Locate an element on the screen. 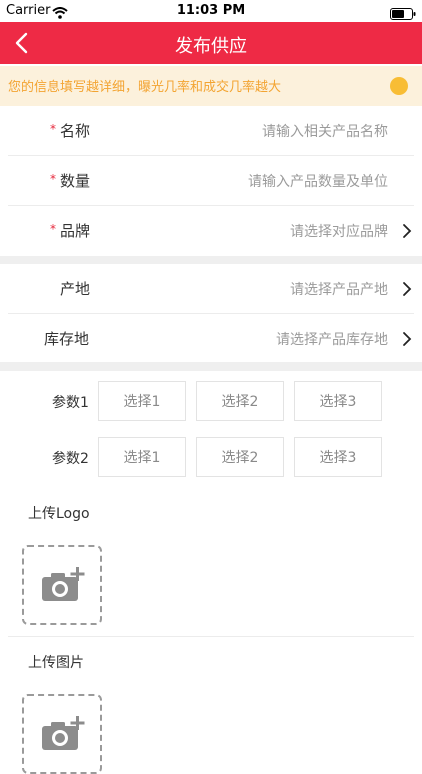  brand-row: * 品牌 请选择对应品牌 is located at coordinates (211, 231).